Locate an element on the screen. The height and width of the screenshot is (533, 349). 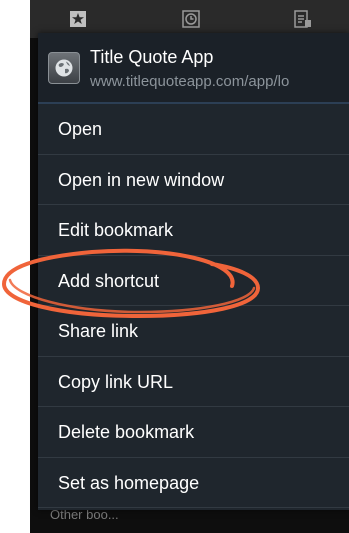
menu-item-copy-link-url: Copy link URL is located at coordinates (193, 382).